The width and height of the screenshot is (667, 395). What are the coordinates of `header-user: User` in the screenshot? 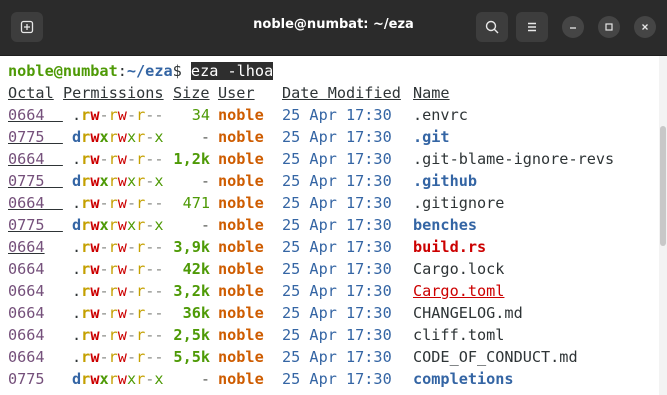 It's located at (236, 93).